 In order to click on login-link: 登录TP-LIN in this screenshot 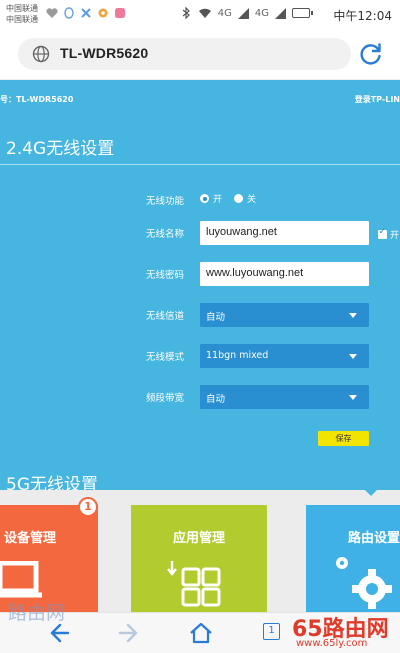, I will do `click(377, 99)`.